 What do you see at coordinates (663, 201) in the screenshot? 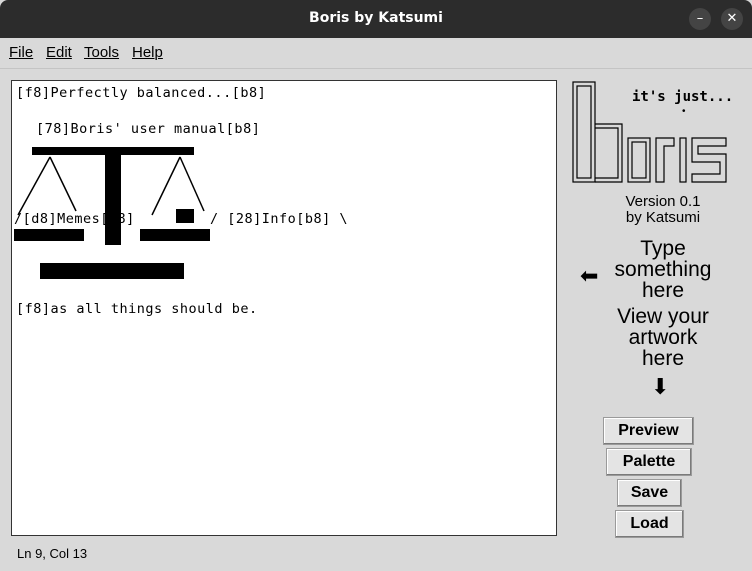
I see `version-label: Version 0.1` at bounding box center [663, 201].